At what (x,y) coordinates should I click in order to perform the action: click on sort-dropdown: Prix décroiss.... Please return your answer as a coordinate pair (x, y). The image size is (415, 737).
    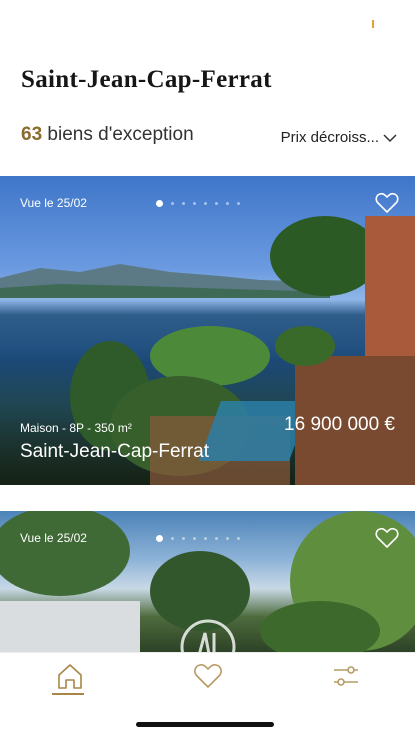
    Looking at the image, I should click on (339, 137).